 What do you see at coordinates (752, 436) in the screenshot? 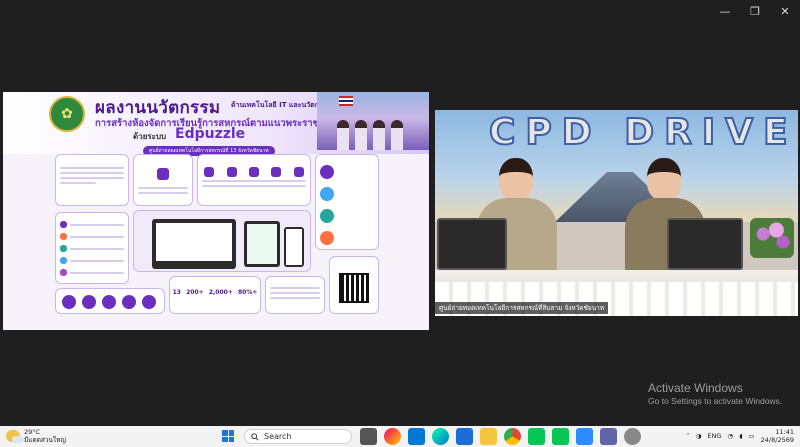
I see `battery-icon: ▭` at bounding box center [752, 436].